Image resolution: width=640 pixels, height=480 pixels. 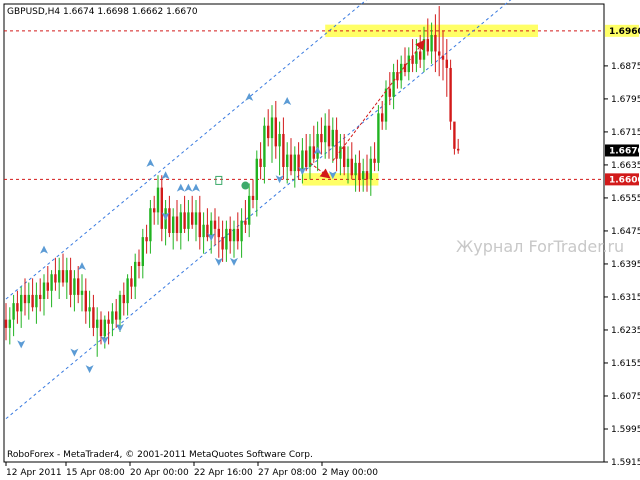 What do you see at coordinates (625, 298) in the screenshot?
I see `y-tick-label: 1.6315` at bounding box center [625, 298].